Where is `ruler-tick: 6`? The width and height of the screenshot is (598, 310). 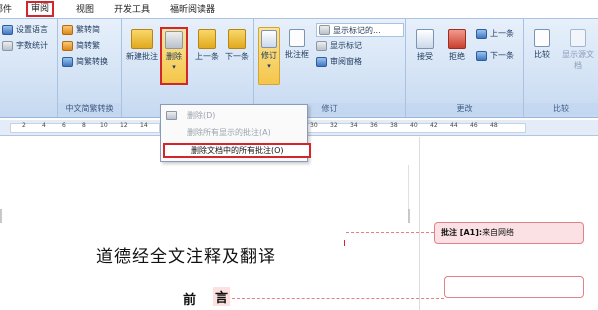 ruler-tick: 6 is located at coordinates (64, 125).